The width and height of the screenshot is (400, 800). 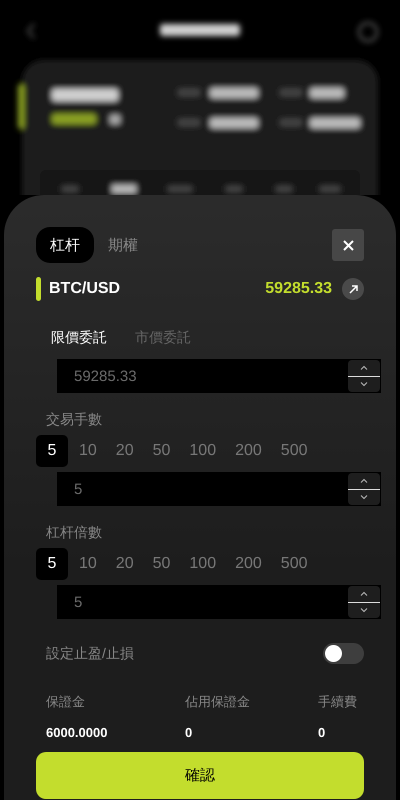 I want to click on open-chart-button, so click(x=353, y=289).